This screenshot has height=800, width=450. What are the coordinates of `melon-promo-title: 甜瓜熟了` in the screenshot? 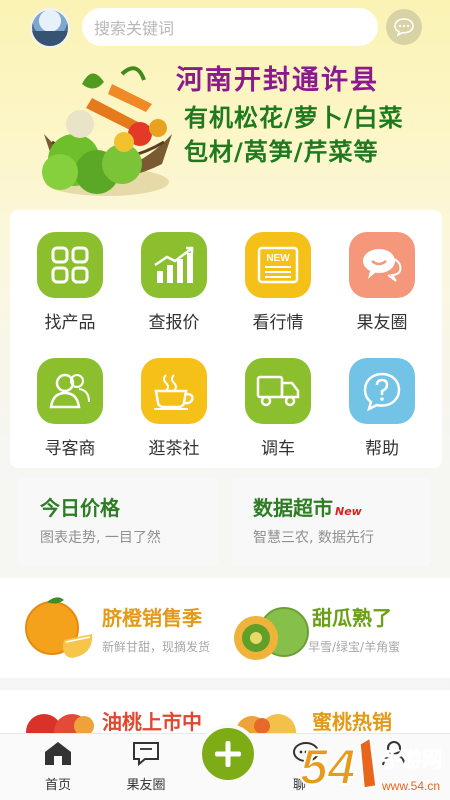 It's located at (352, 618).